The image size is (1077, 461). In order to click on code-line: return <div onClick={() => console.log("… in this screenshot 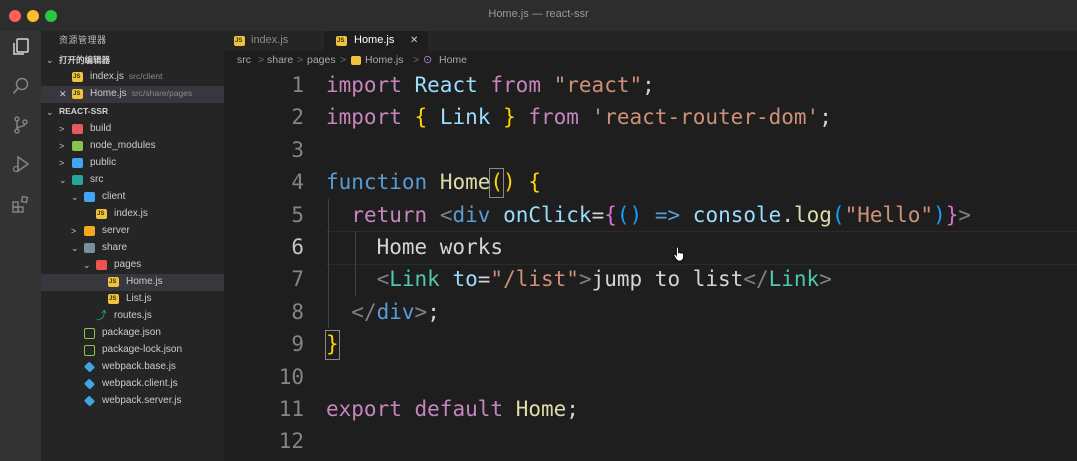, I will do `click(648, 215)`.